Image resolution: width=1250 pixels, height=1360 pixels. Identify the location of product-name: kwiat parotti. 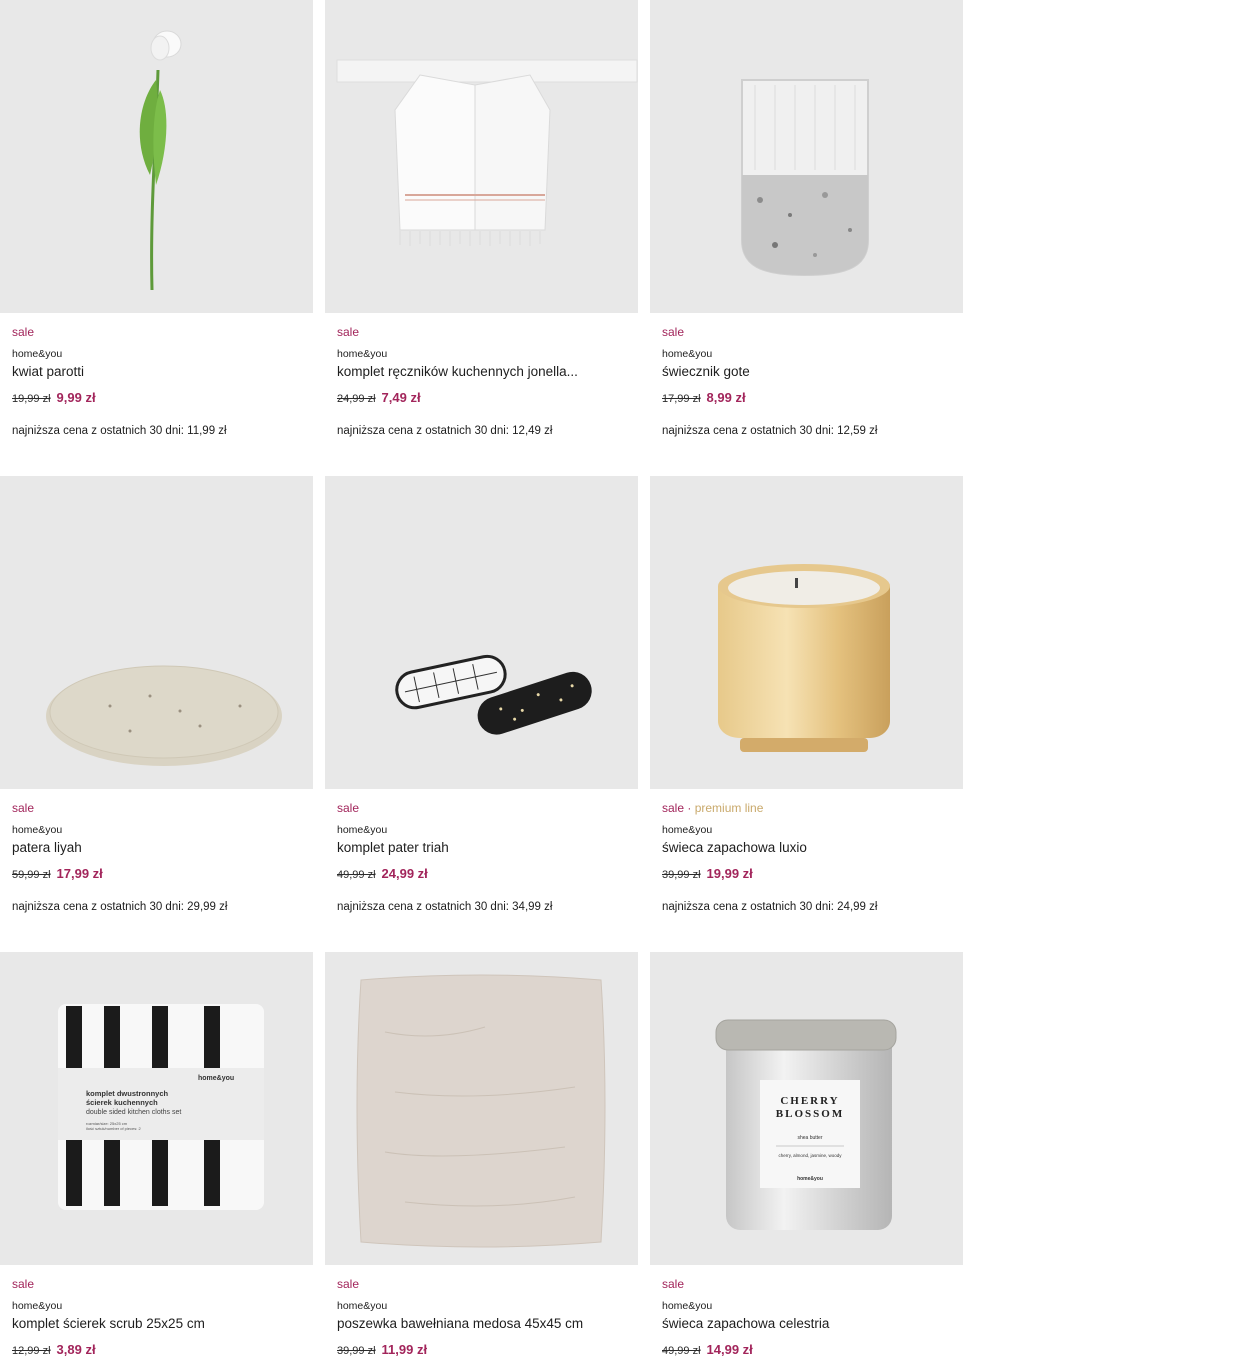
(156, 372).